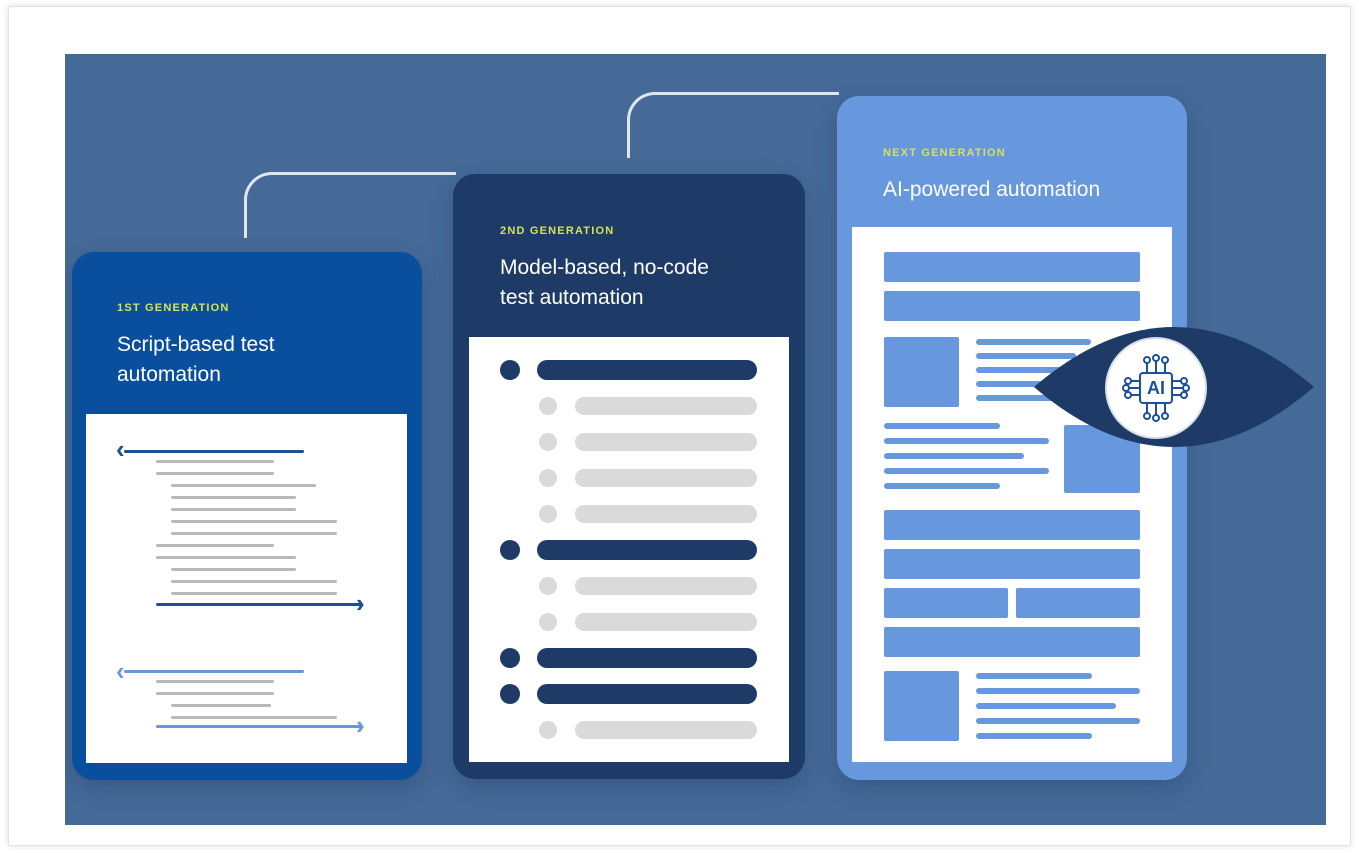  Describe the element at coordinates (120, 449) in the screenshot. I see `left-chevron-icon: ‹` at that location.